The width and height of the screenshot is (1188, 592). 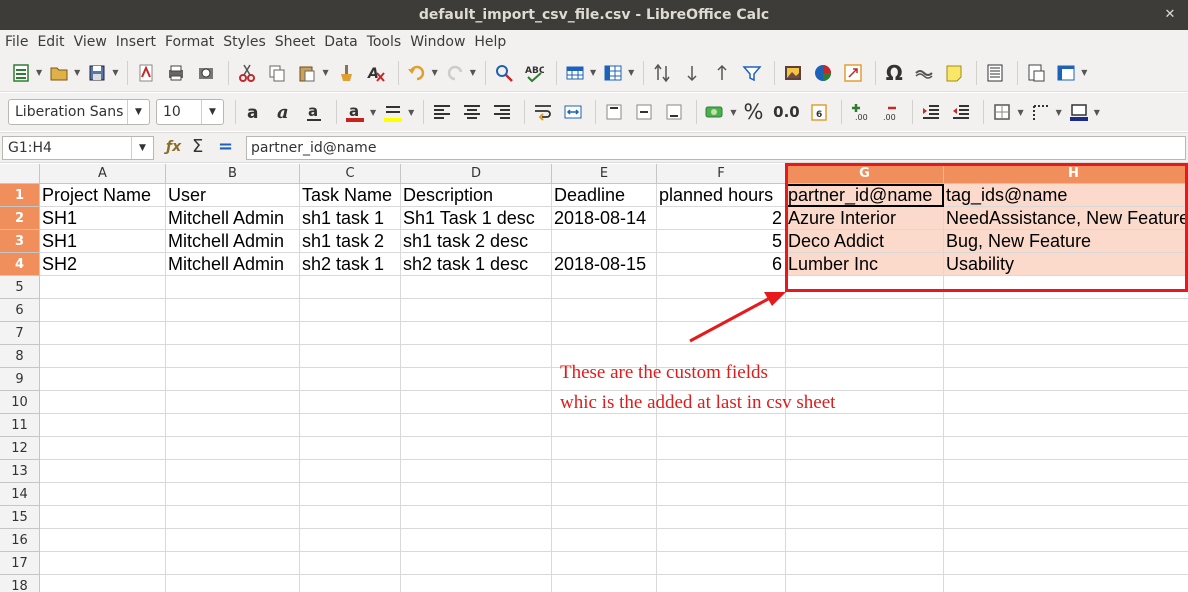 I want to click on table-cell: Task Name, so click(x=350, y=195).